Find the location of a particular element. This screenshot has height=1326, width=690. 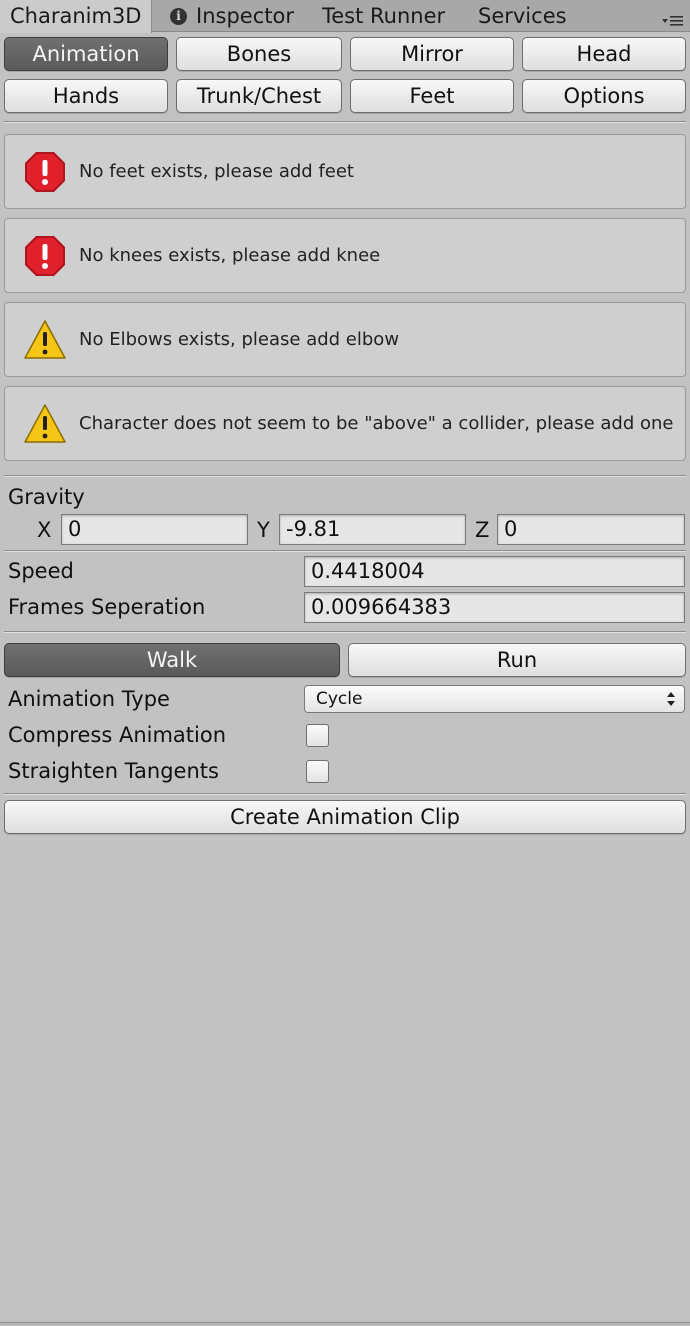

gravity-x-label: X is located at coordinates (44, 530).